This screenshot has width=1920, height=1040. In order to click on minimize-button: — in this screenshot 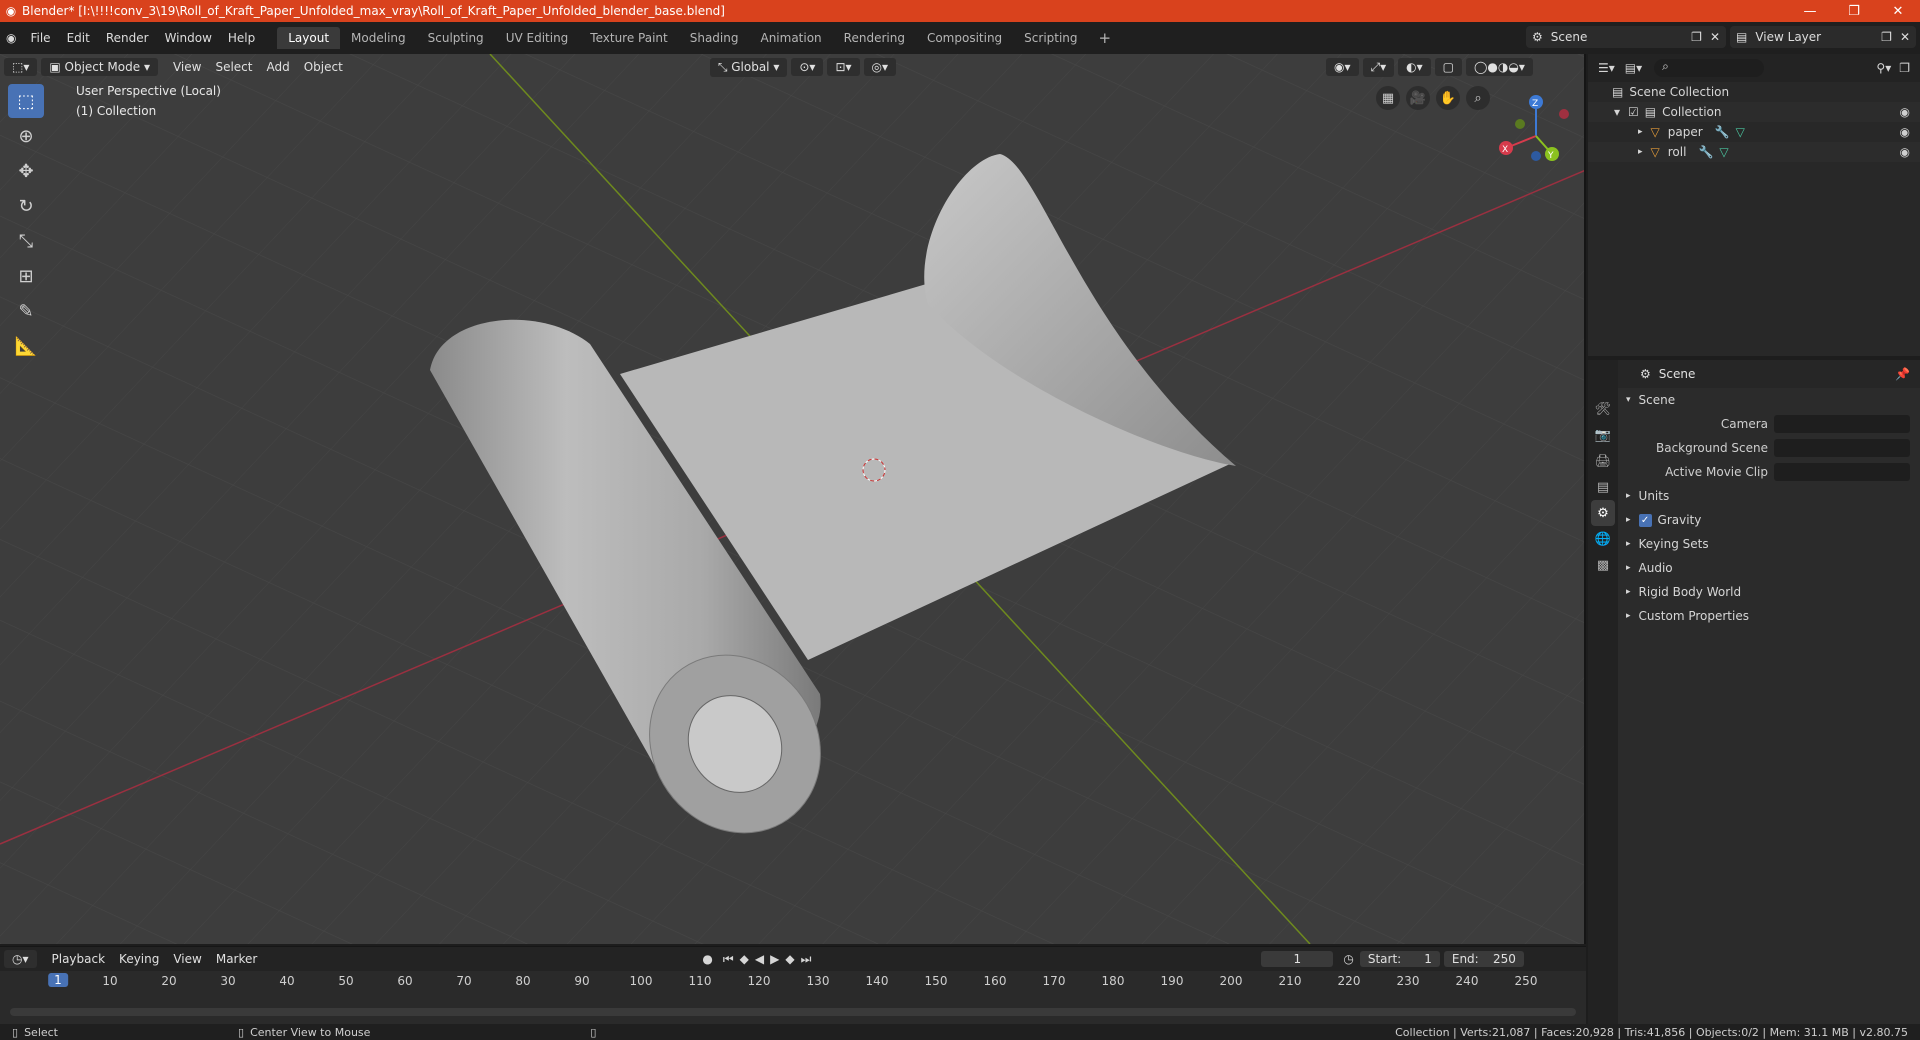, I will do `click(1810, 11)`.